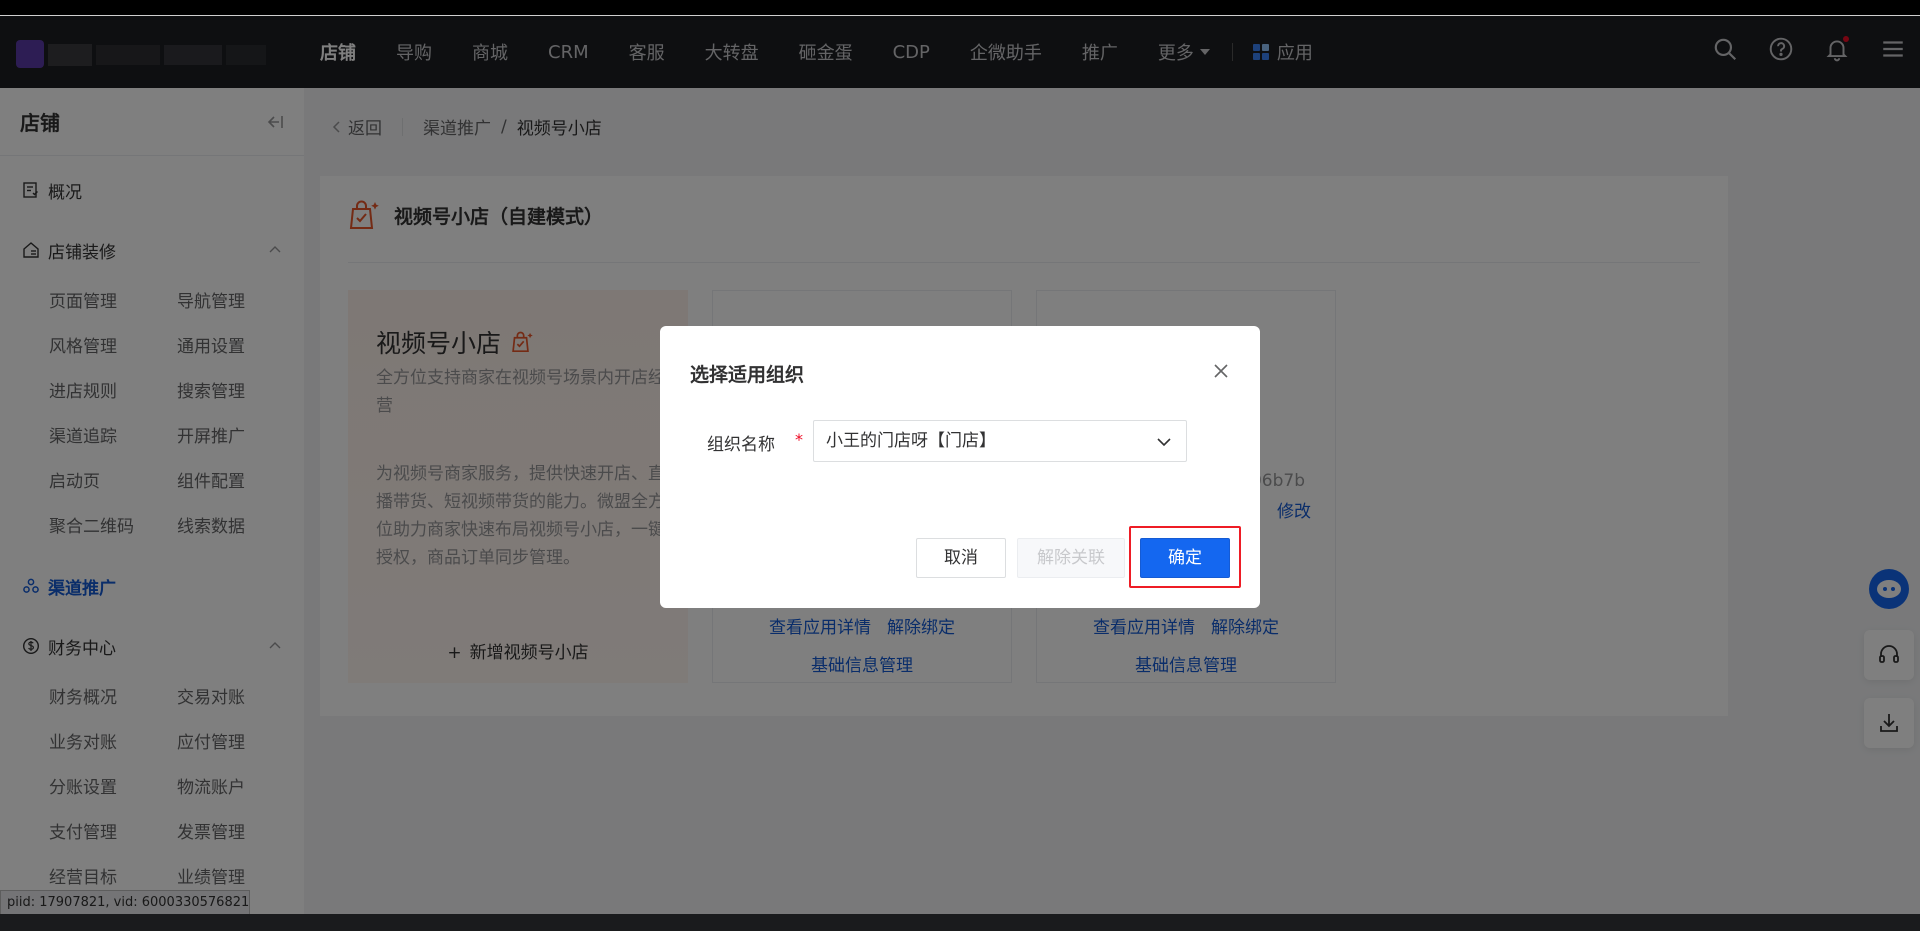 This screenshot has height=931, width=1920. Describe the element at coordinates (1000, 441) in the screenshot. I see `org-select: 小王的门店呀【门店】` at that location.